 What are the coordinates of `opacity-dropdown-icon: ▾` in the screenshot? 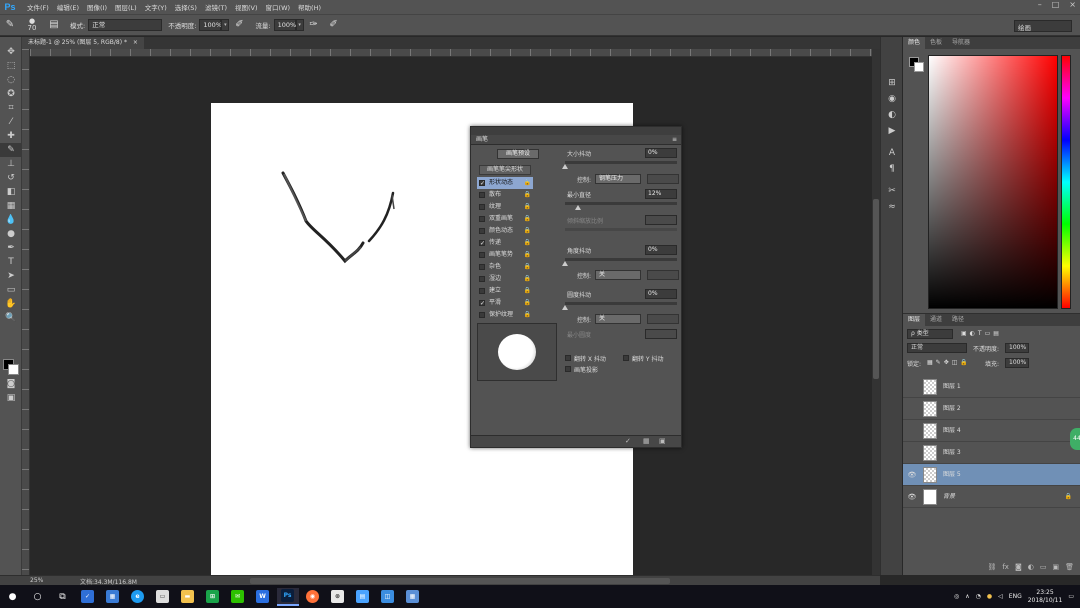 It's located at (225, 25).